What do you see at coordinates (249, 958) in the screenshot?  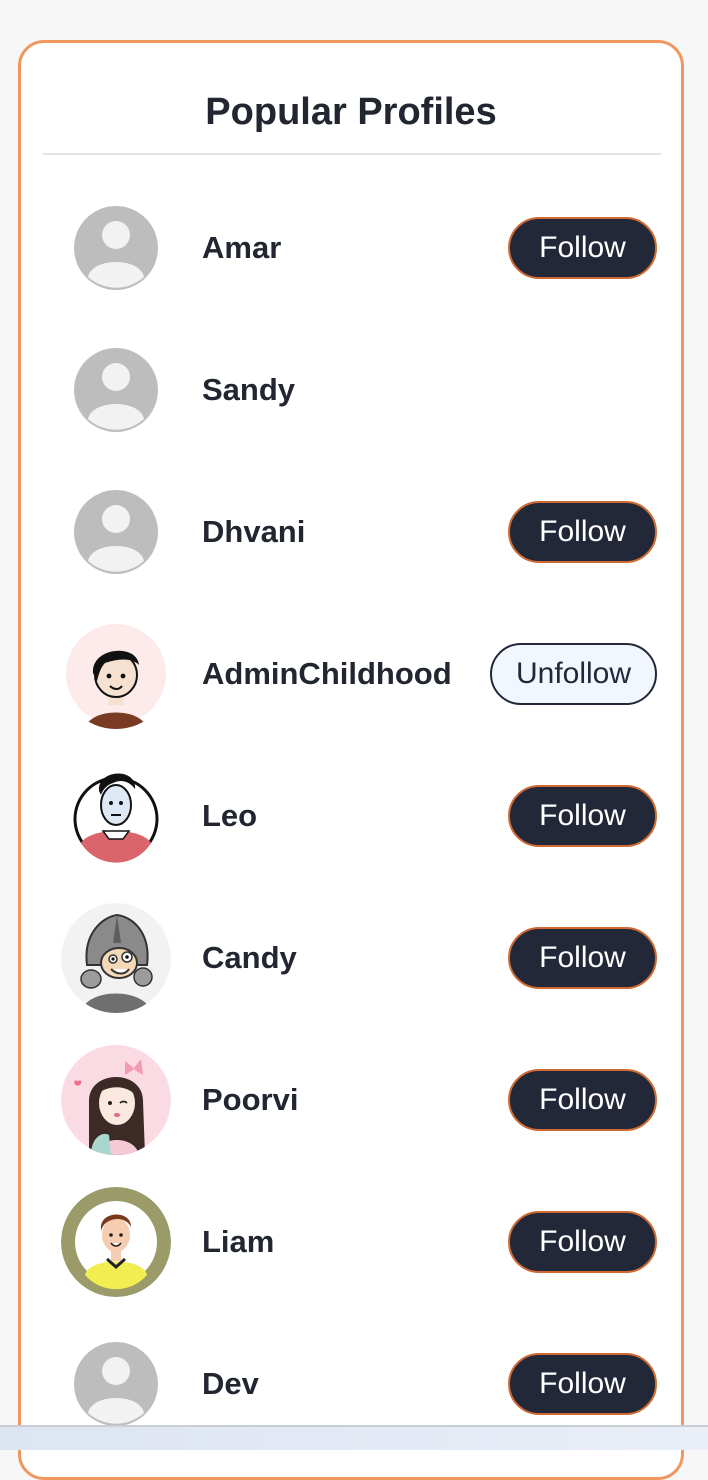 I see `profile-name: Candy` at bounding box center [249, 958].